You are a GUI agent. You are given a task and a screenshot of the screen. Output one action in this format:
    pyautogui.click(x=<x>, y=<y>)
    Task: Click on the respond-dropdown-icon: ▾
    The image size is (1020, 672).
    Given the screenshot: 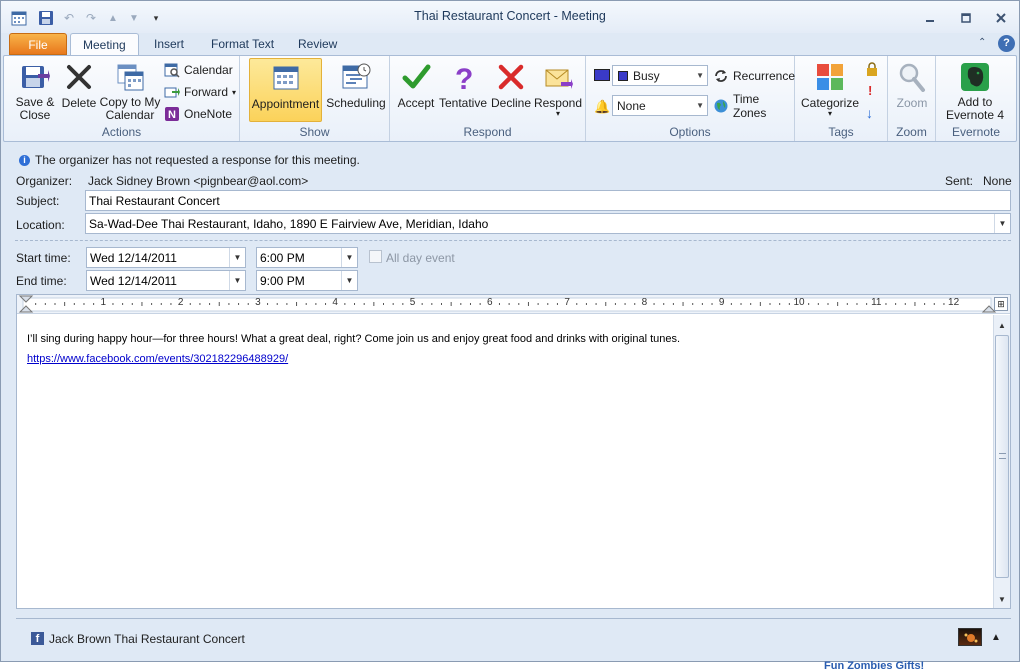 What is the action you would take?
    pyautogui.click(x=558, y=114)
    